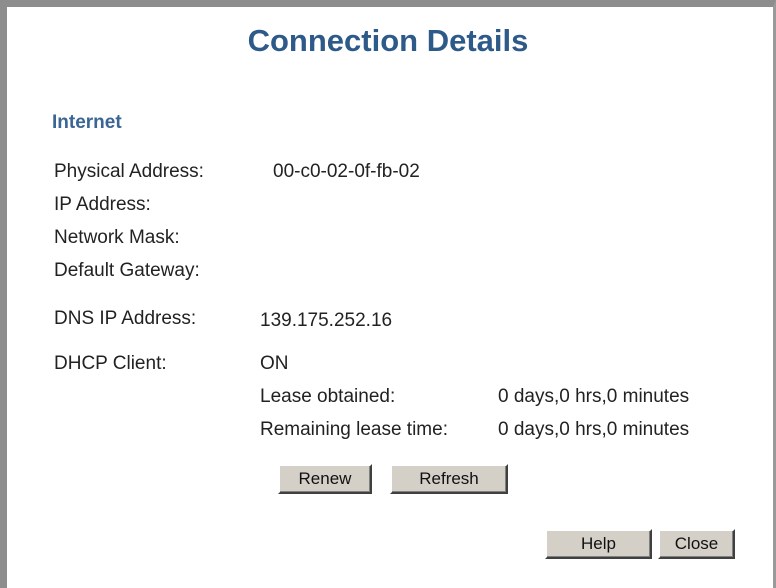 The image size is (776, 588). I want to click on section-heading-internet: Internet, so click(87, 122).